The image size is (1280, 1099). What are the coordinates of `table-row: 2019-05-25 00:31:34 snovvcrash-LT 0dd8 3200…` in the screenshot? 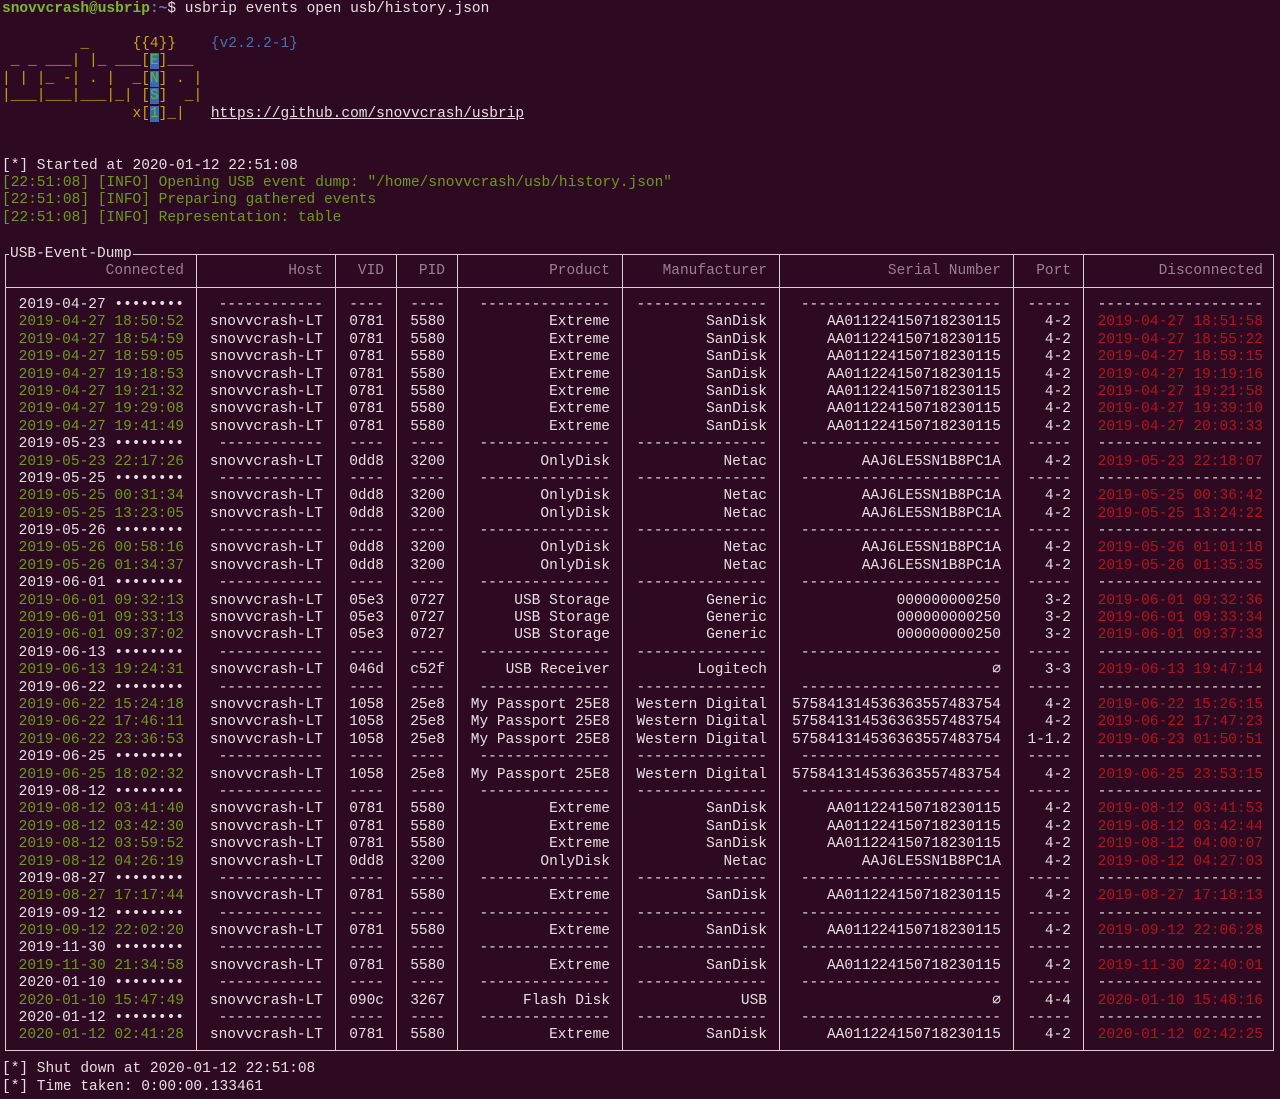 It's located at (639, 496).